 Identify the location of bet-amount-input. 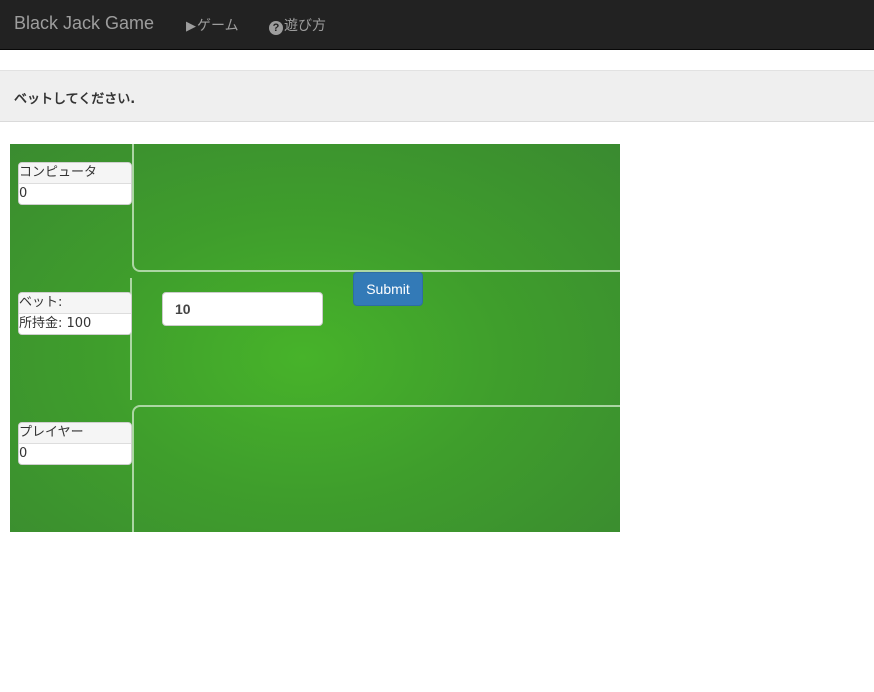
(242, 309).